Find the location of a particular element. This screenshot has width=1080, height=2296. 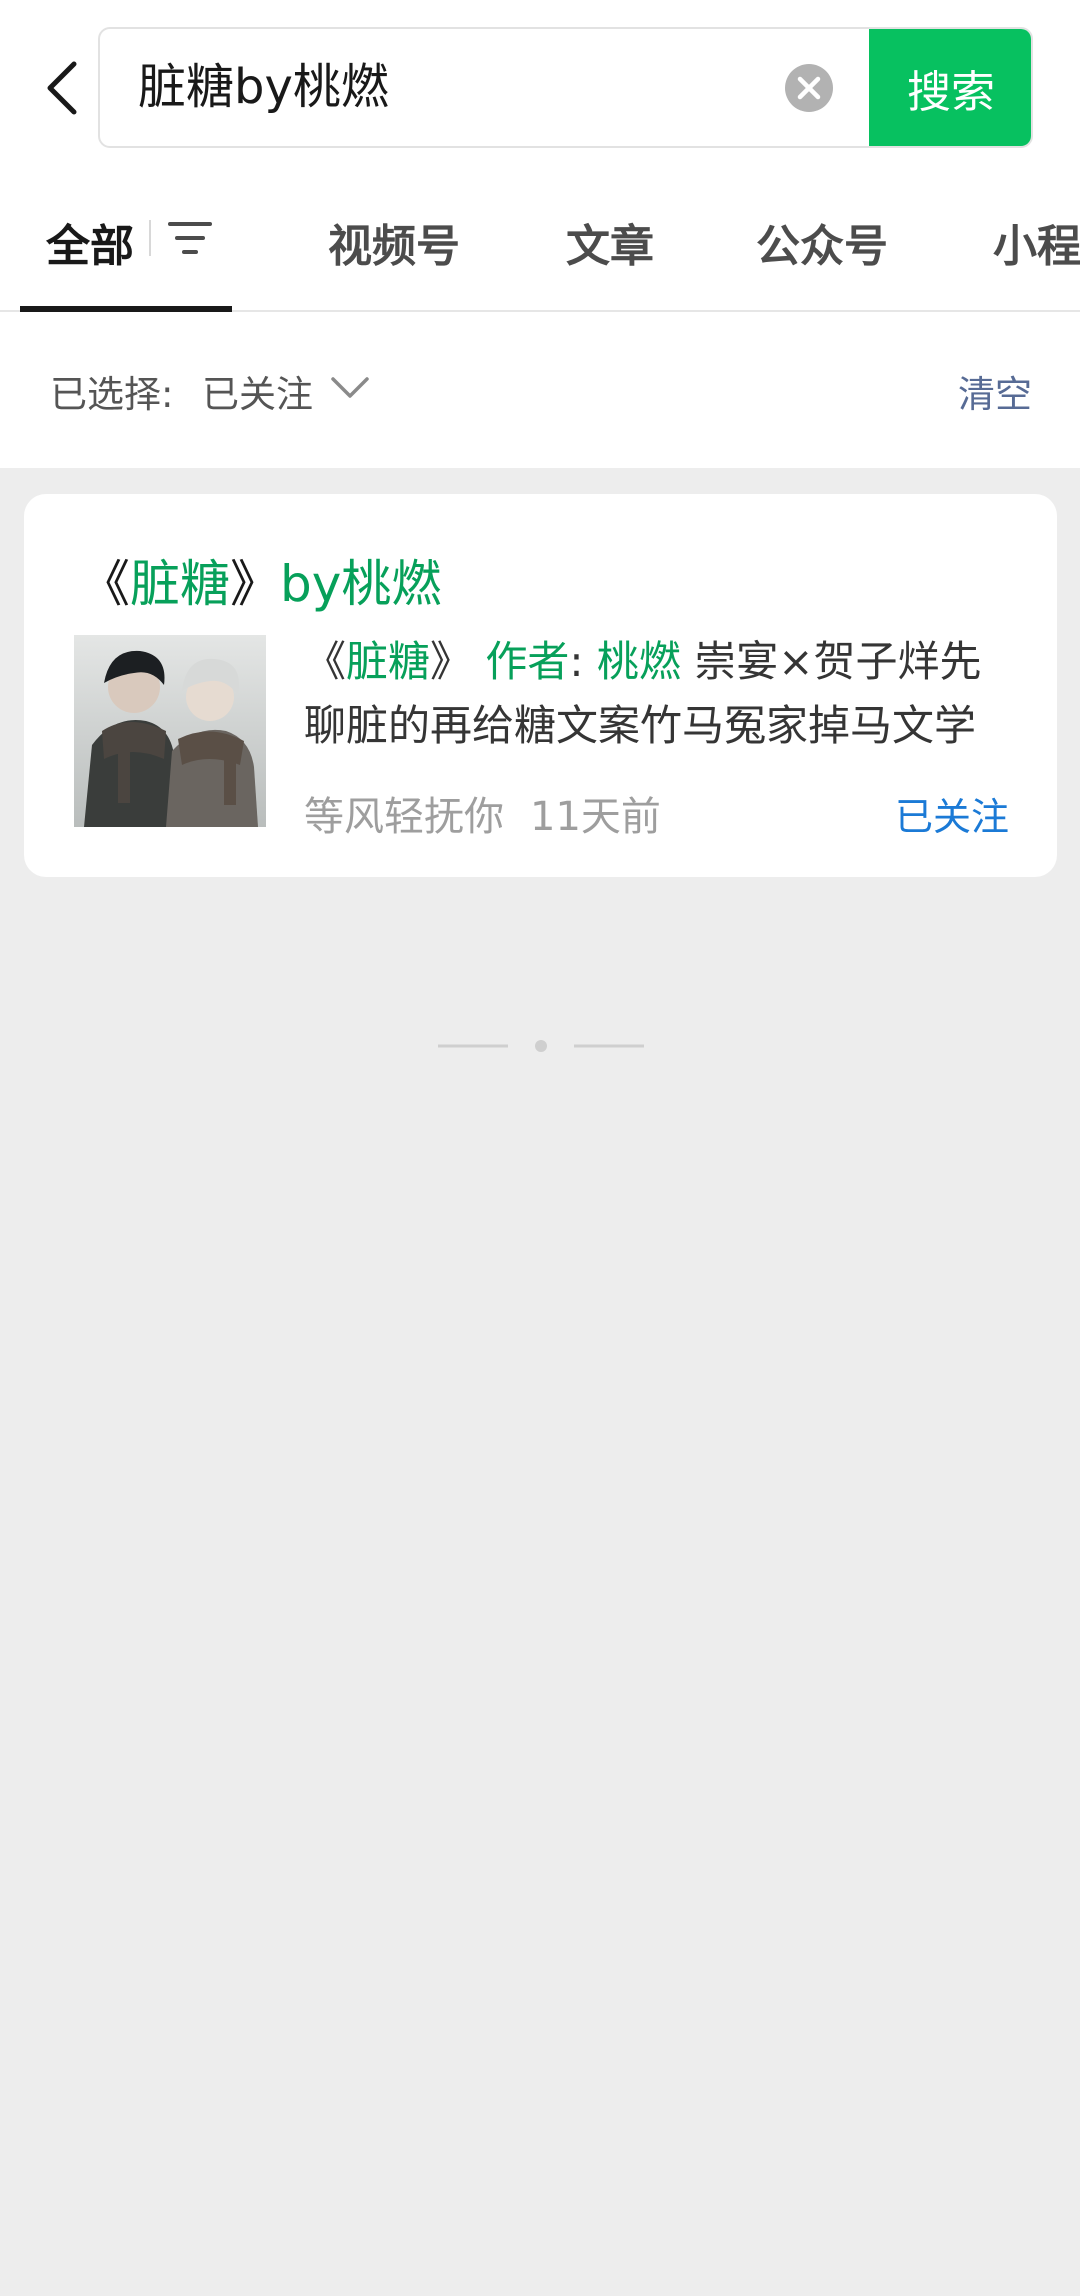

back-arrow-icon is located at coordinates (62, 88).